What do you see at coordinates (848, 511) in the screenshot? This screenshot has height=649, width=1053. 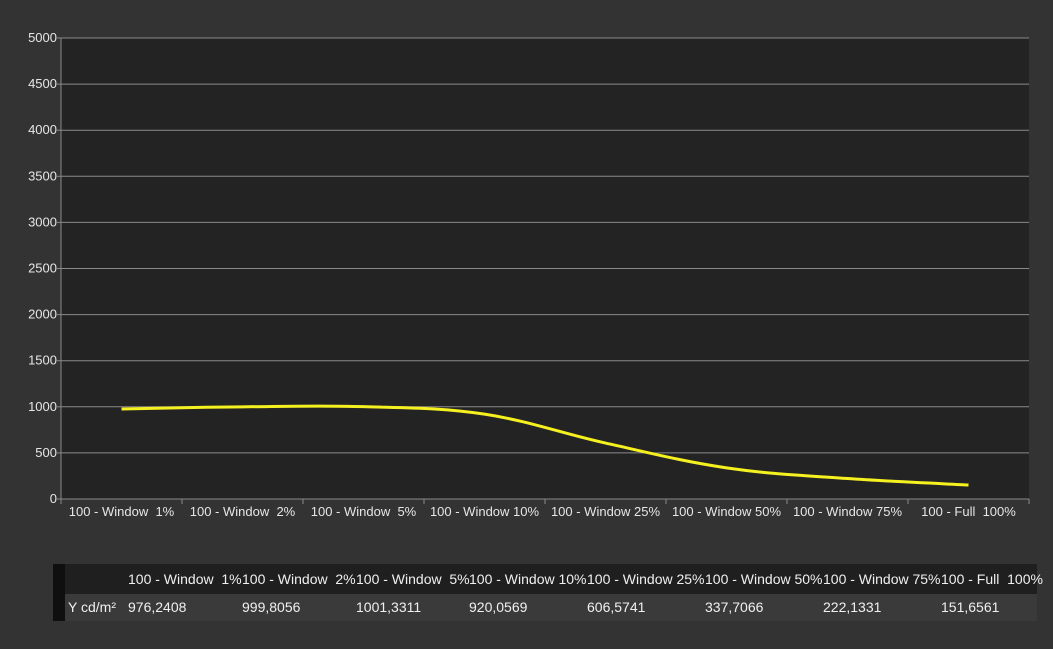 I see `x-tick-label: 100 - Window 75%` at bounding box center [848, 511].